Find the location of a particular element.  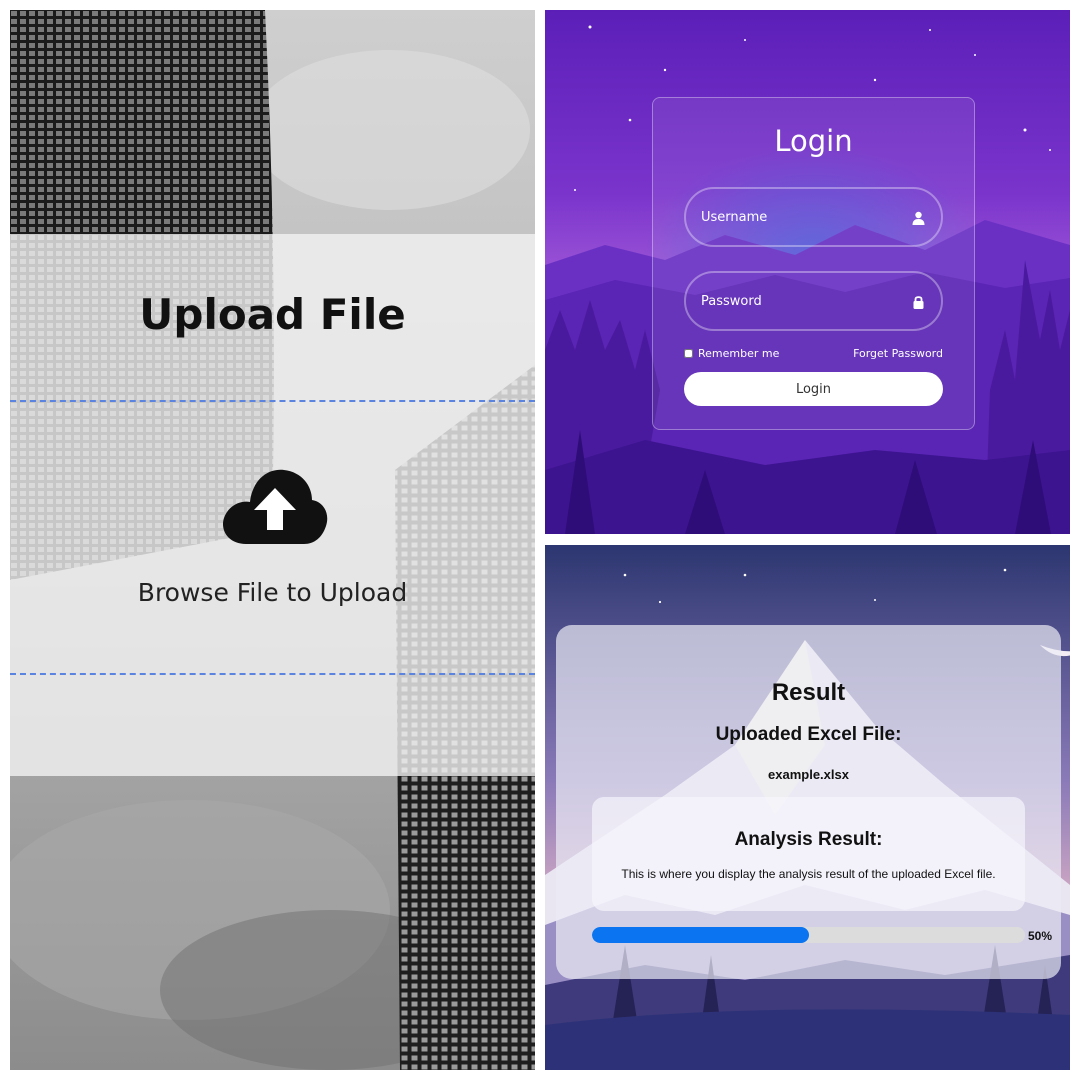

analysis-result-heading: Analysis Result: is located at coordinates (808, 839).